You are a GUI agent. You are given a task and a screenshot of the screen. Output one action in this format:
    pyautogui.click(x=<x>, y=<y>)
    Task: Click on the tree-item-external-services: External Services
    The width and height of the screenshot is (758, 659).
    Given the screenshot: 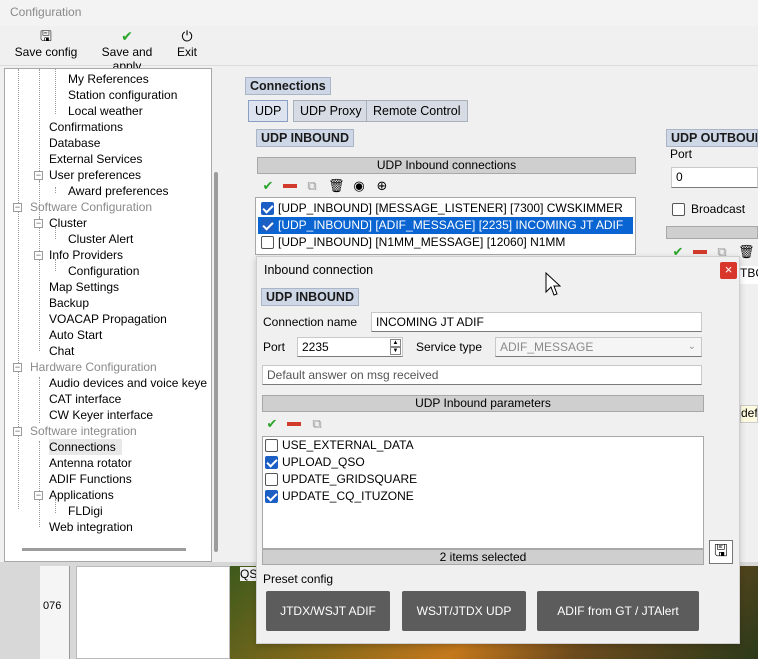 What is the action you would take?
    pyautogui.click(x=95, y=159)
    